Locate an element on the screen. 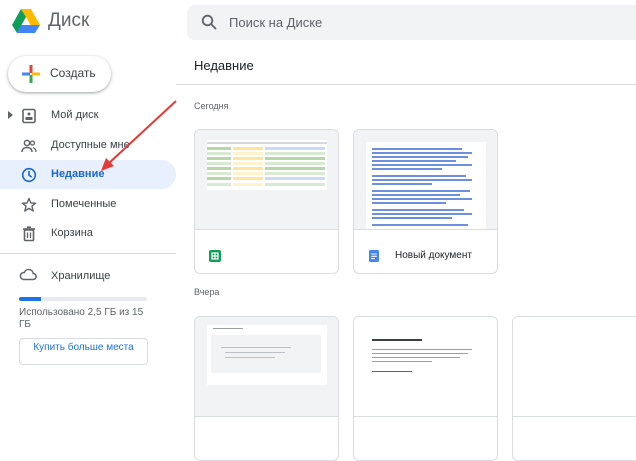 The height and width of the screenshot is (461, 636). sidebar-divider is located at coordinates (88, 253).